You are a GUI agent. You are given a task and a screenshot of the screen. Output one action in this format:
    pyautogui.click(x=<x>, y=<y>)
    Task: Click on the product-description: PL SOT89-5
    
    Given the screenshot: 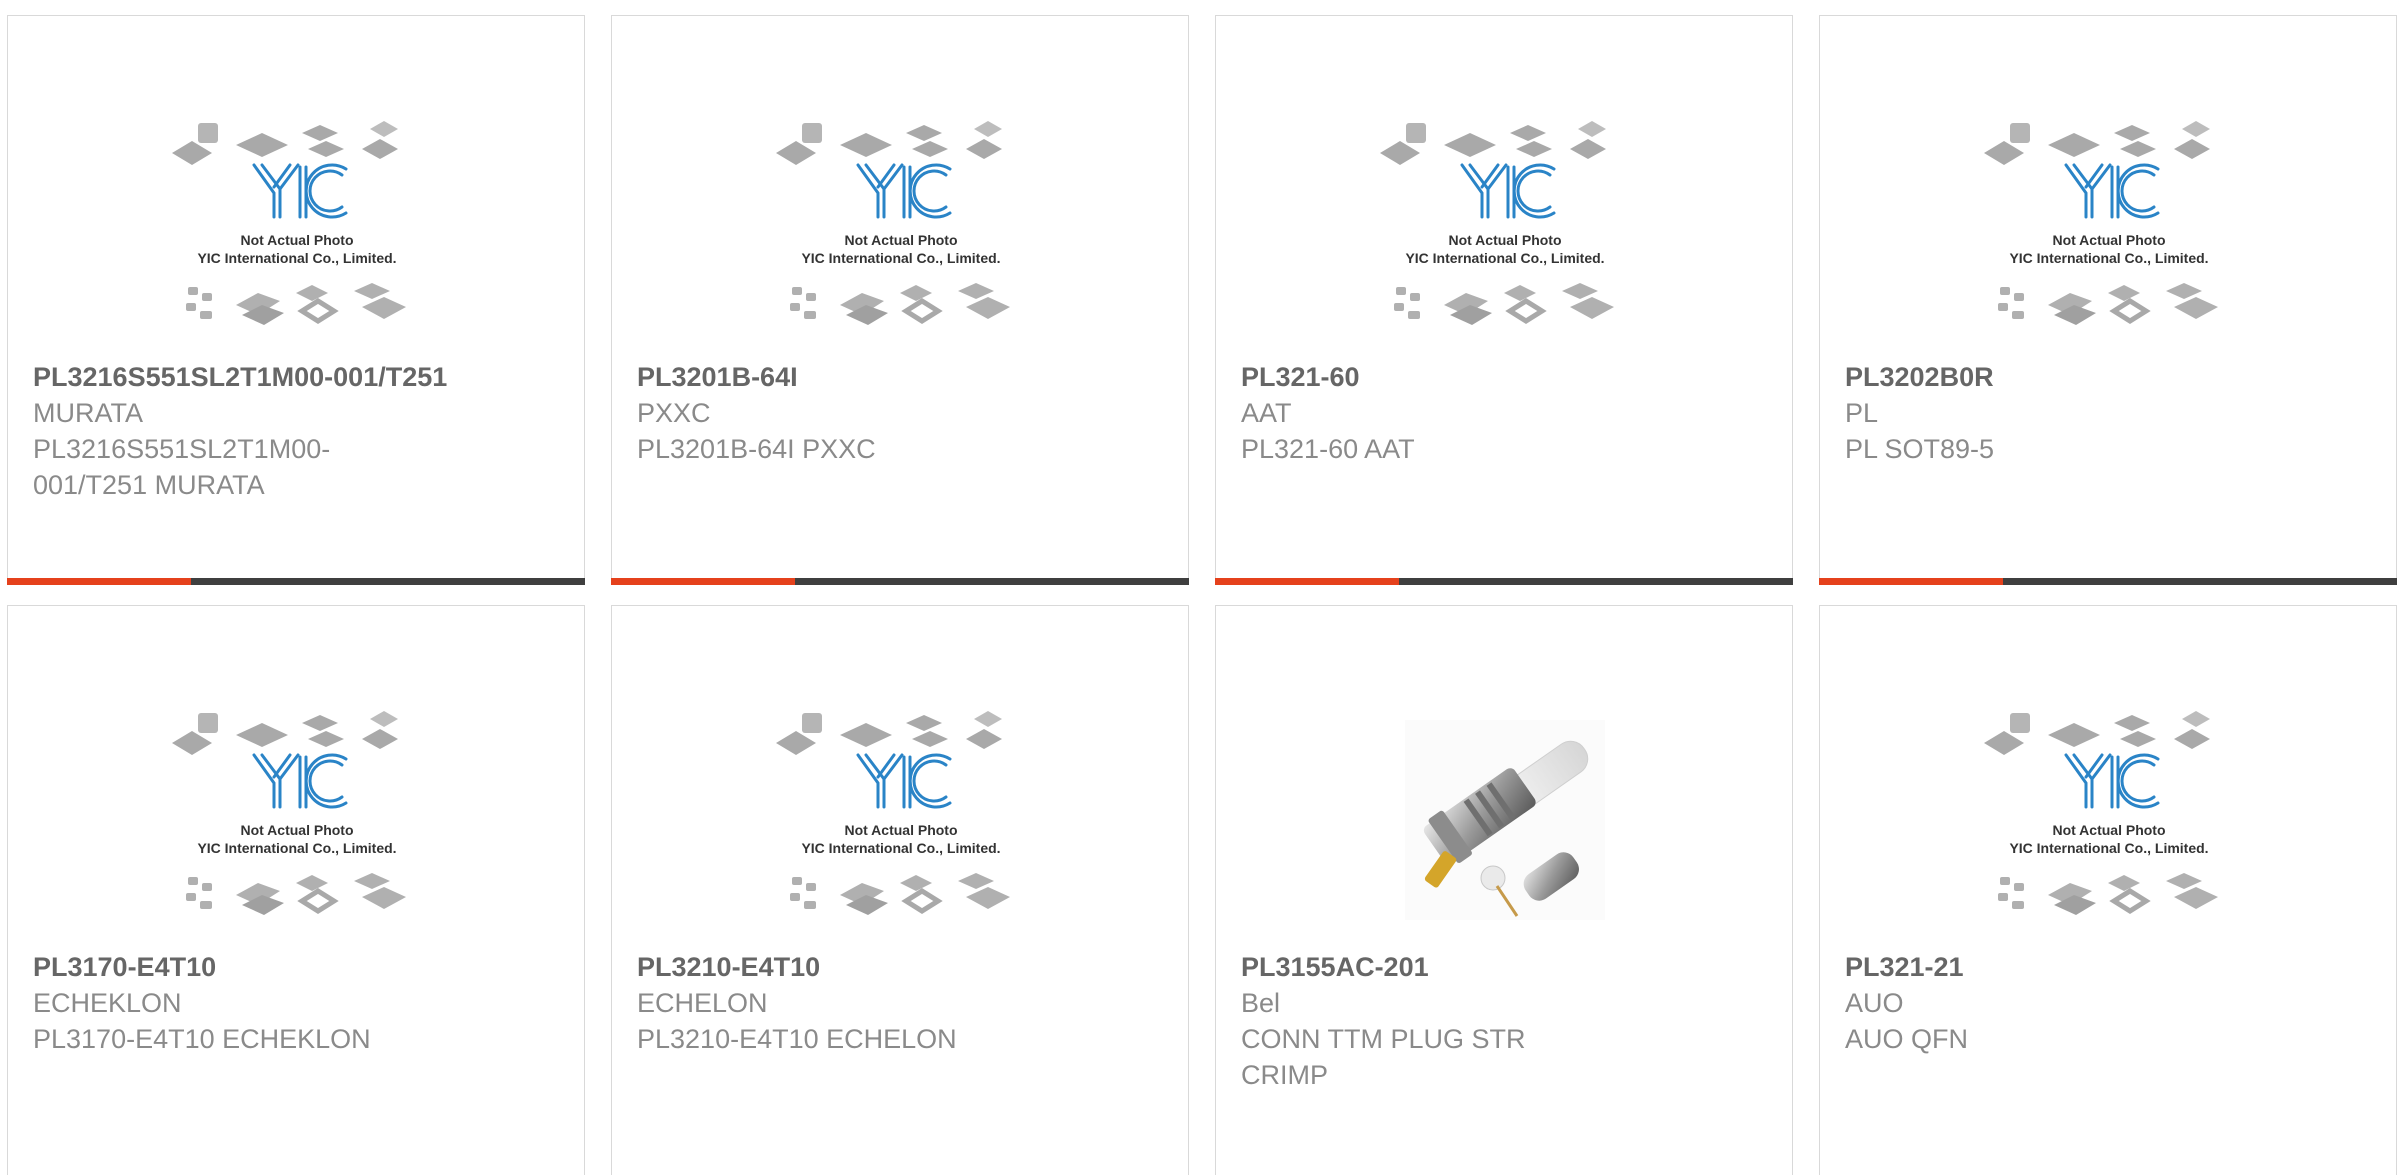 What is the action you would take?
    pyautogui.click(x=1920, y=449)
    